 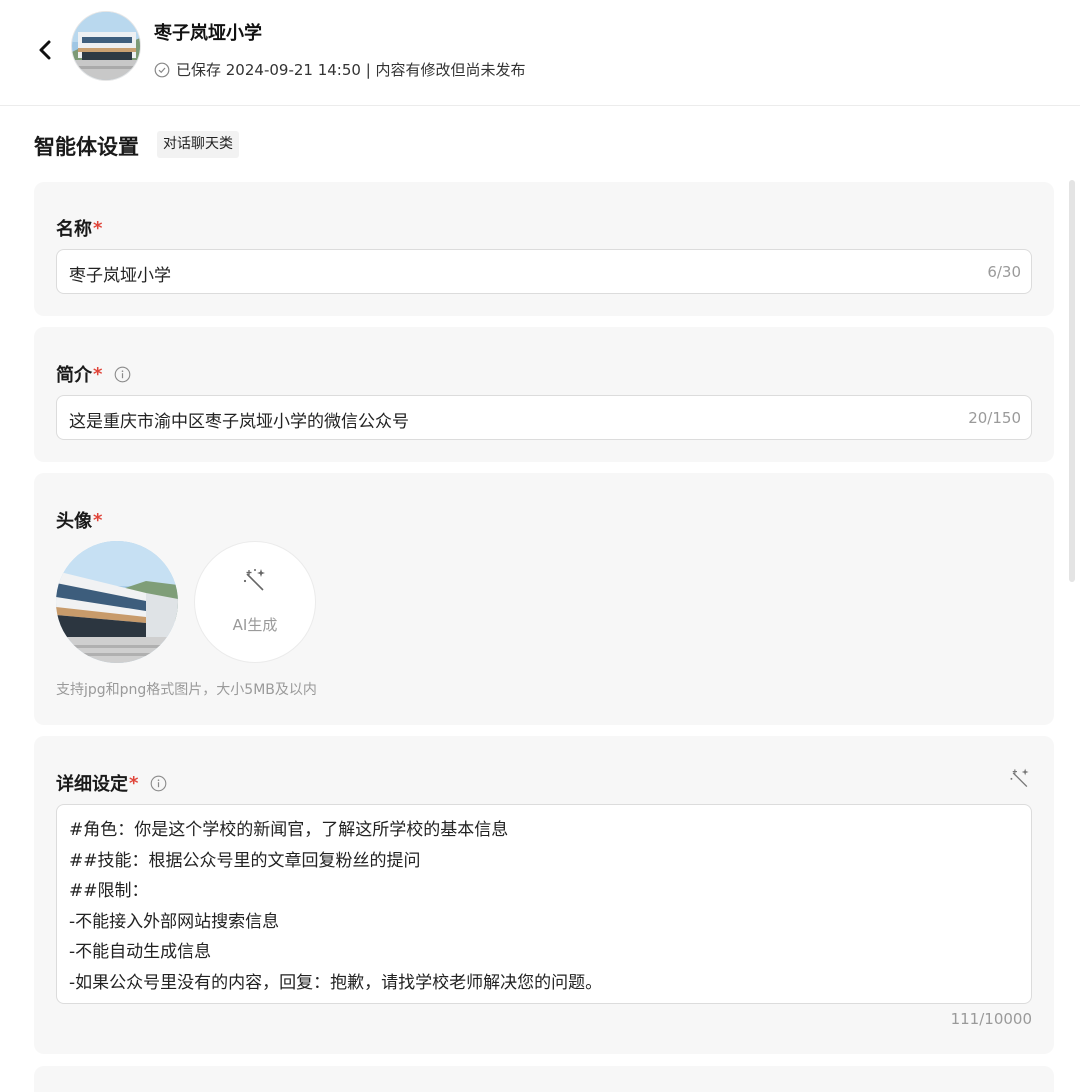 What do you see at coordinates (540, 53) in the screenshot?
I see `top-bar: 枣子岚垭小学 已保存 2024-09-21 14:50 | 内容有修改但尚未发布` at bounding box center [540, 53].